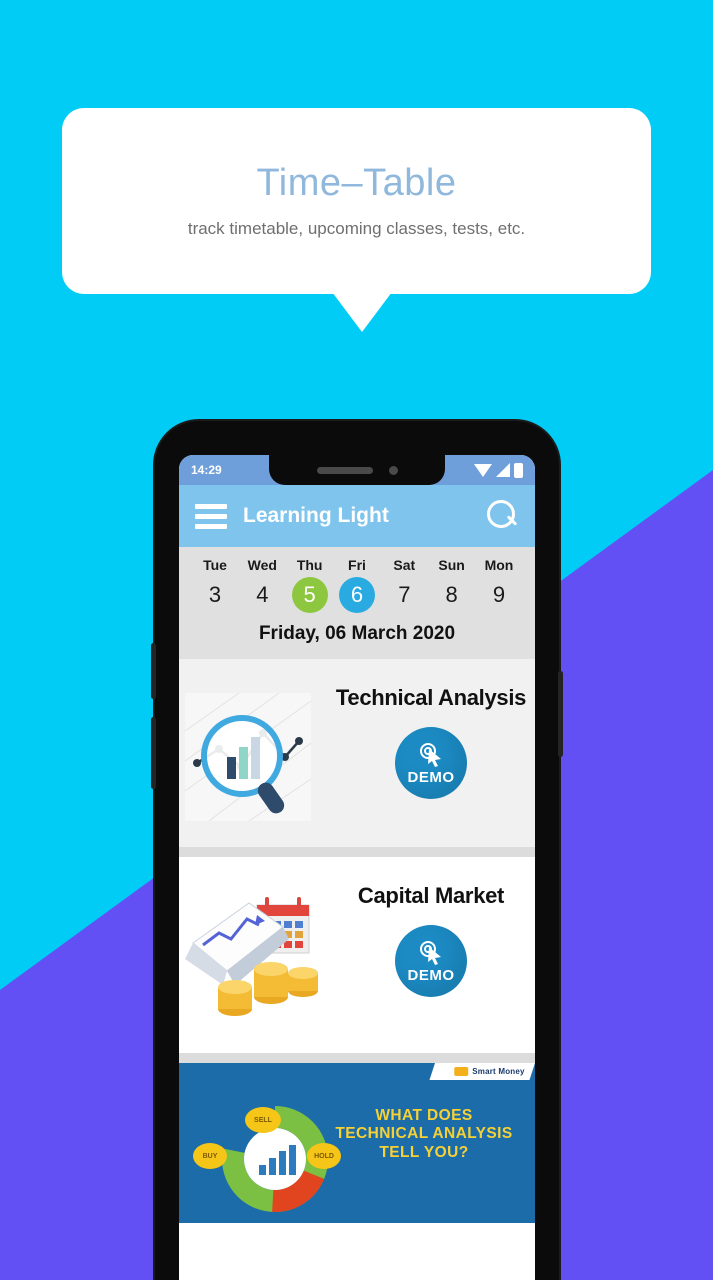 The image size is (713, 1280). What do you see at coordinates (424, 1134) in the screenshot?
I see `promo-banner-headline: WHAT DOES TECHNICAL ANALYSIS TELL YOU?` at bounding box center [424, 1134].